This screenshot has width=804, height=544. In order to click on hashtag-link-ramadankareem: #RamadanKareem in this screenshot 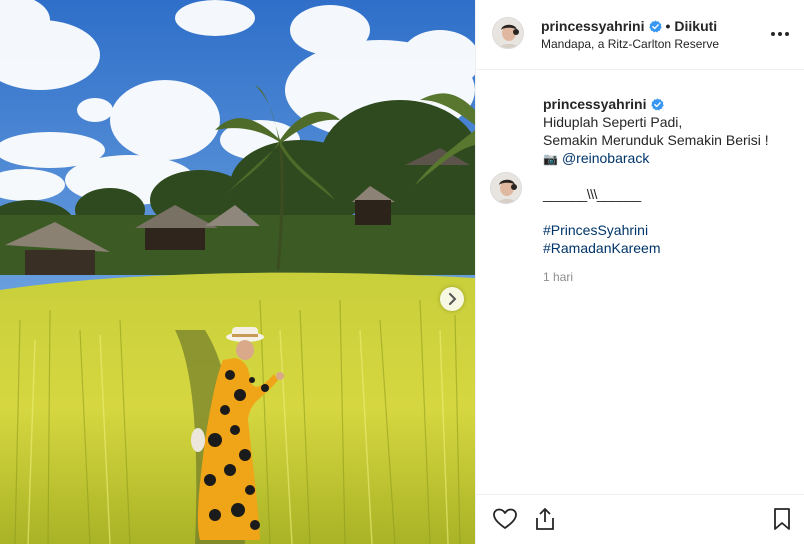, I will do `click(602, 248)`.